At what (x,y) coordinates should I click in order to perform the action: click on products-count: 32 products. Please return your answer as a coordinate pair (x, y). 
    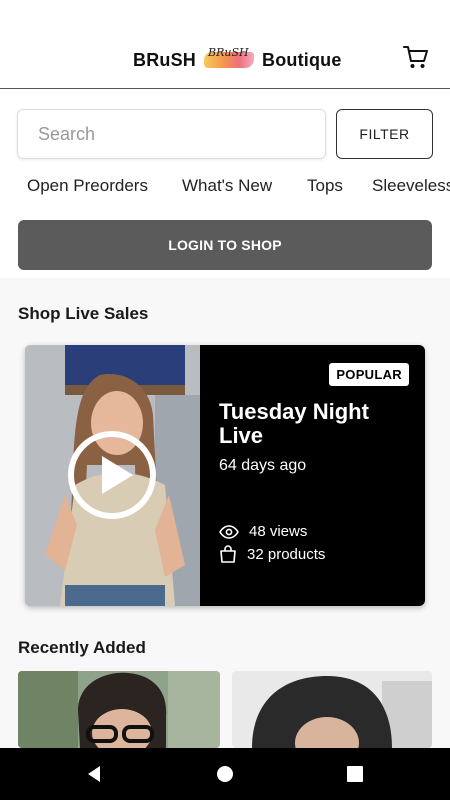
    Looking at the image, I should click on (286, 554).